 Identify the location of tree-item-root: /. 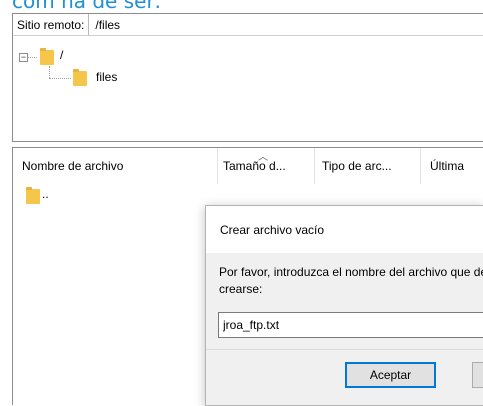
(61, 55).